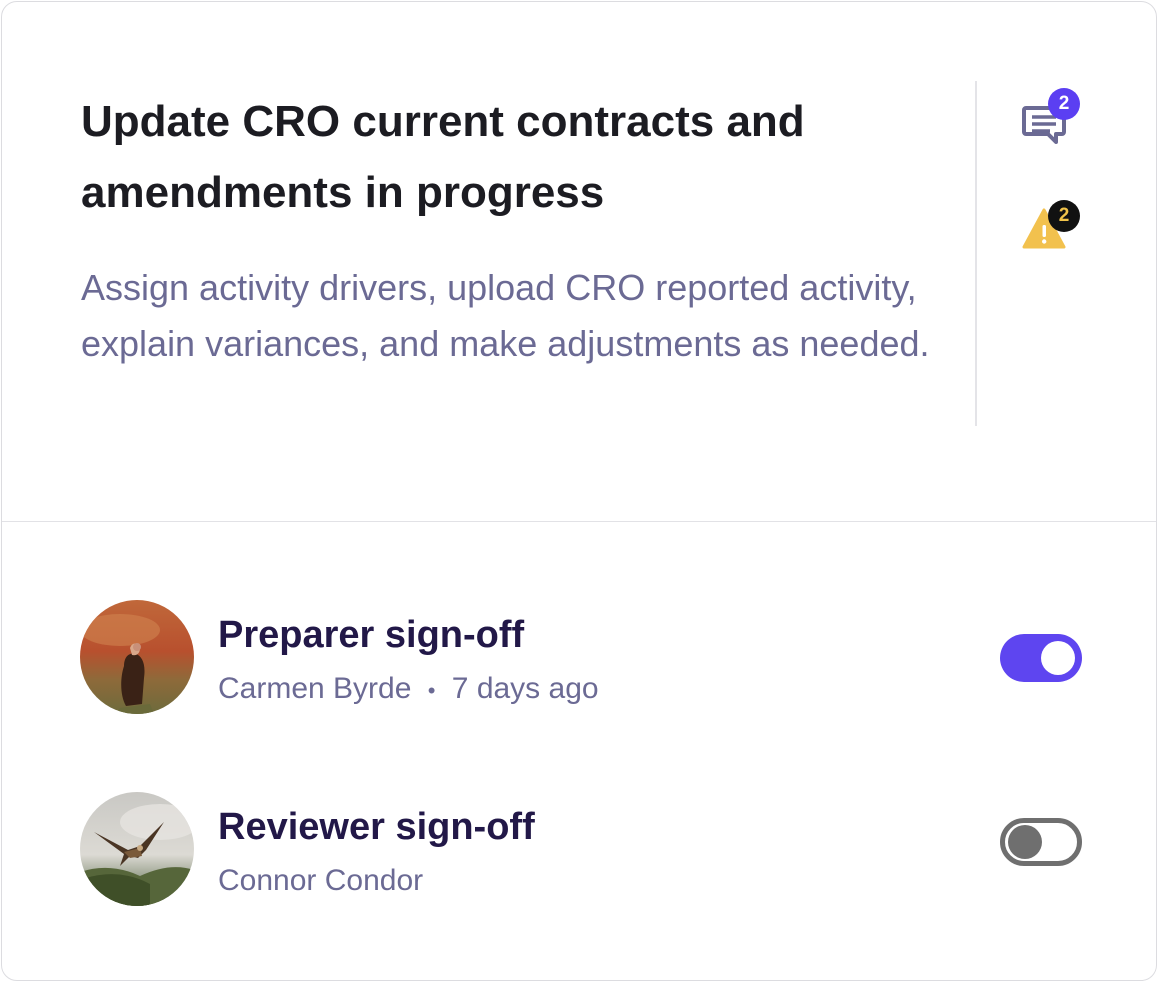 The image size is (1160, 984). Describe the element at coordinates (371, 635) in the screenshot. I see `preparer-signoff-title: Preparer sign-off` at that location.